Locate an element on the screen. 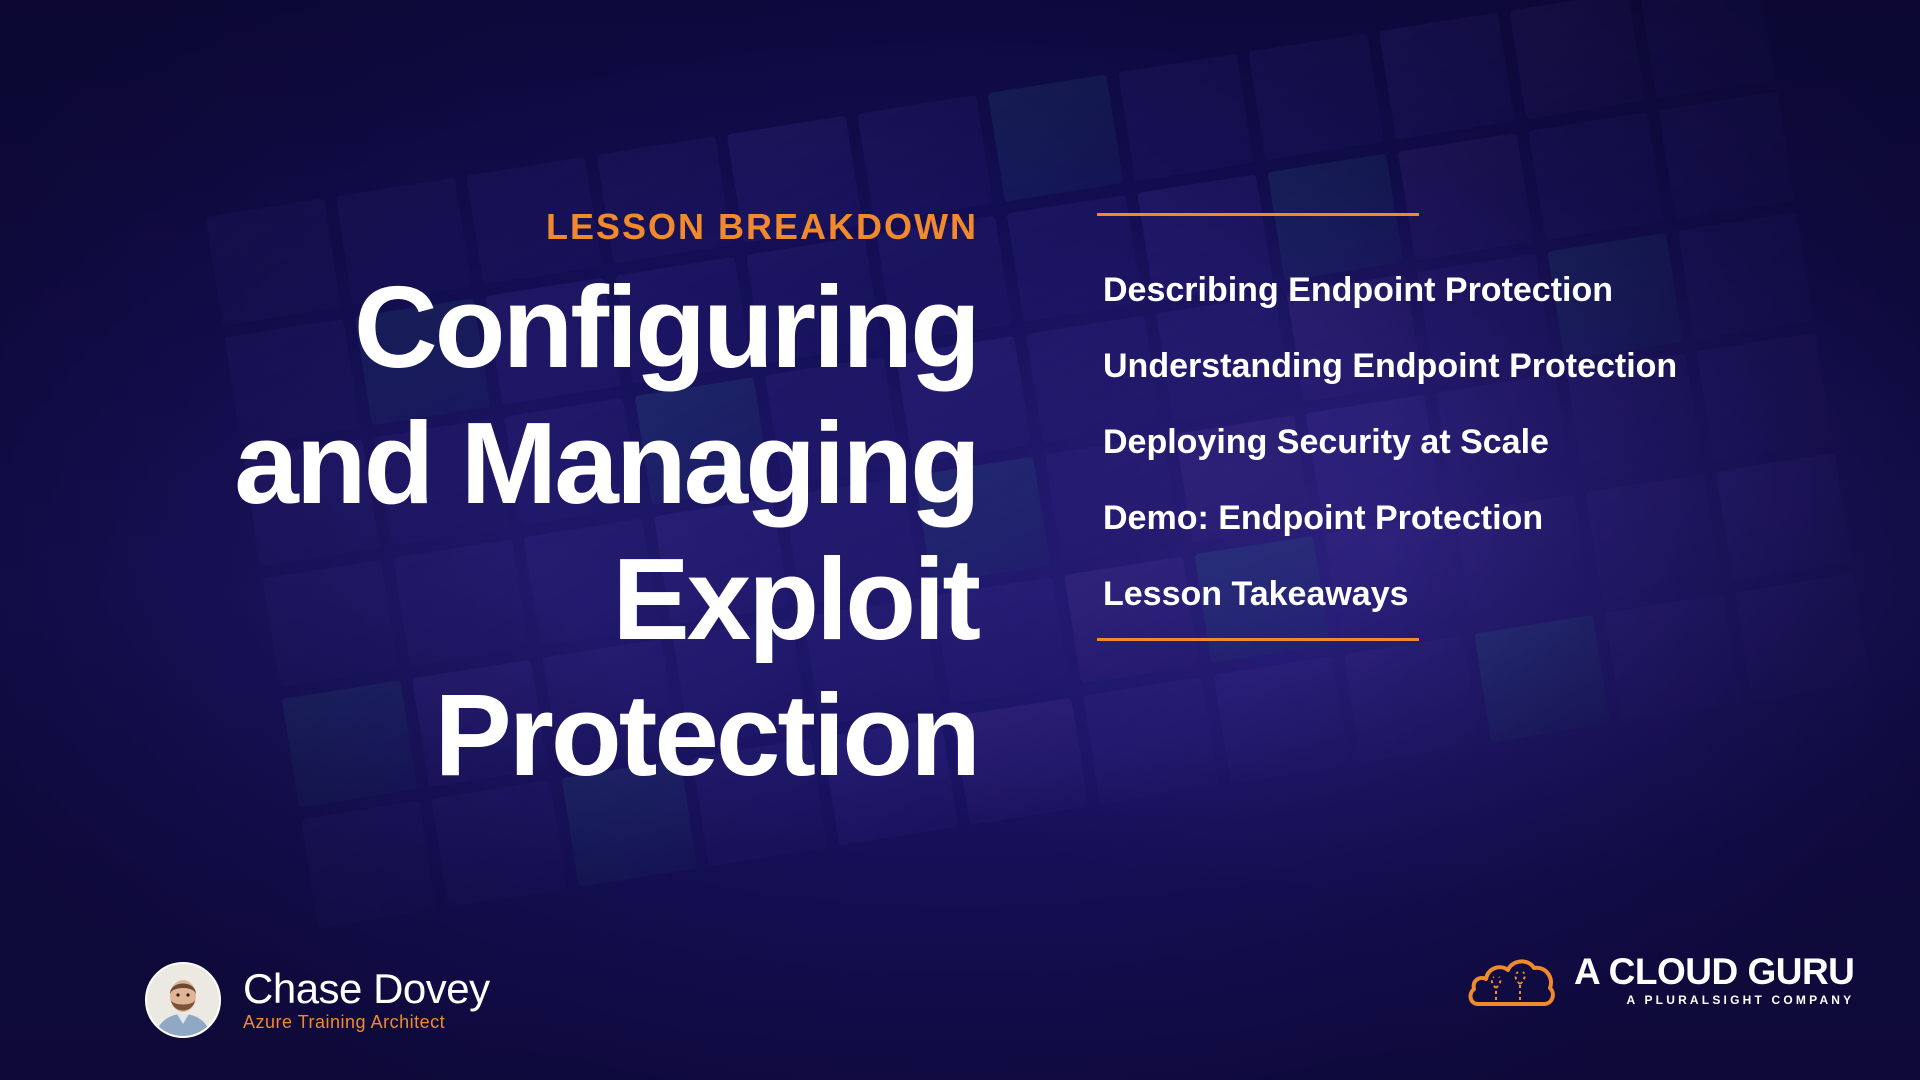  presenter-role: Azure Training Architect is located at coordinates (344, 1022).